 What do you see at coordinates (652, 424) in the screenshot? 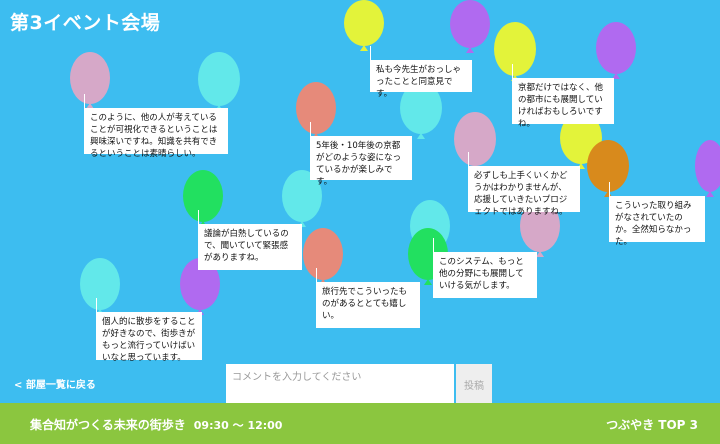
I see `top3-link: つぶやき TOP 3` at bounding box center [652, 424].